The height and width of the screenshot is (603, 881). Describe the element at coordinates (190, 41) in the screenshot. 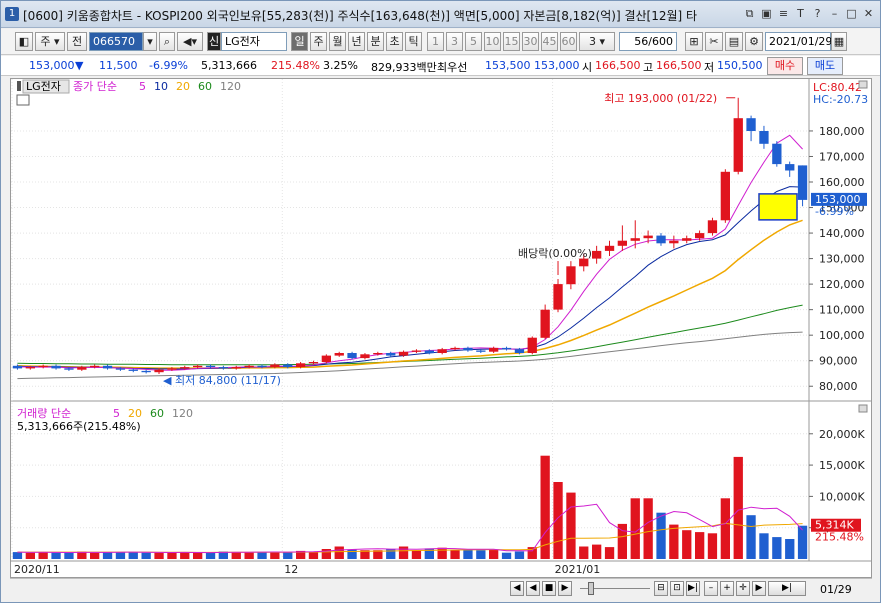

I see `sound-icon: ◀▾` at that location.